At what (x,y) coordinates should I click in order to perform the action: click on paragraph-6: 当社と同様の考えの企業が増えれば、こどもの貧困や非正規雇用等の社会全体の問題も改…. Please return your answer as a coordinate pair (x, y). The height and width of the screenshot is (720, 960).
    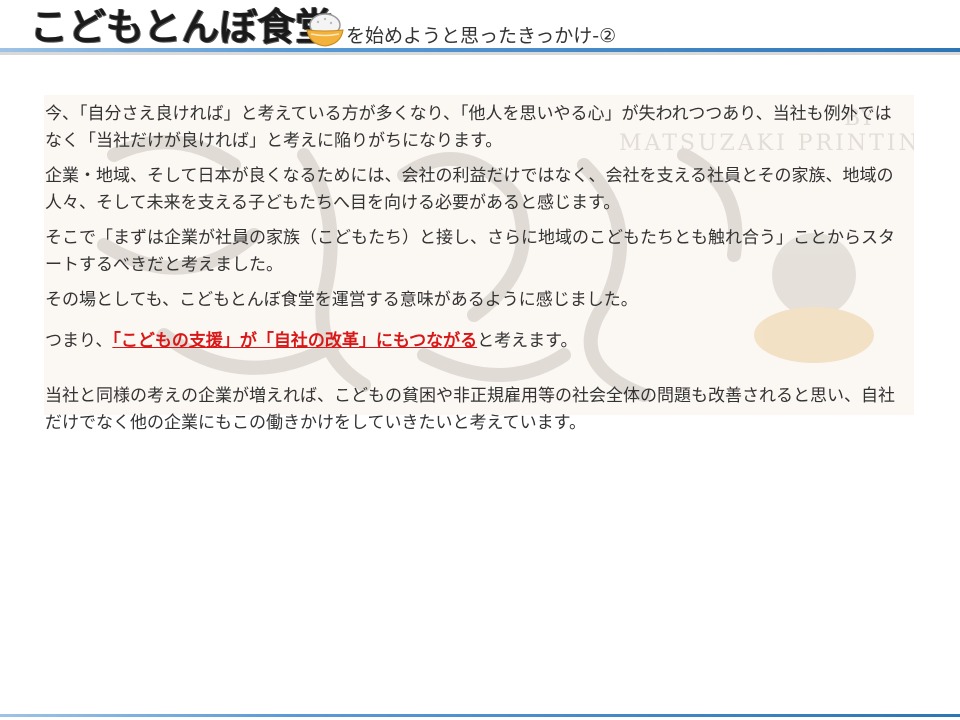
    Looking at the image, I should click on (470, 409).